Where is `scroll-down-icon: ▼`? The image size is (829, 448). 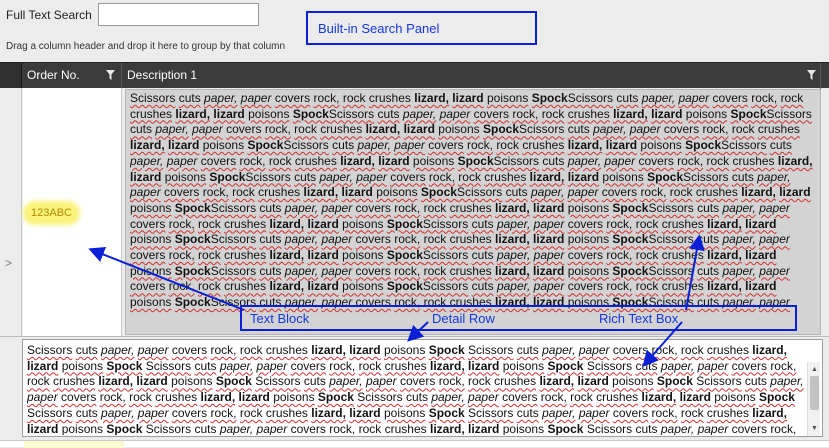 scroll-down-icon: ▼ is located at coordinates (814, 428).